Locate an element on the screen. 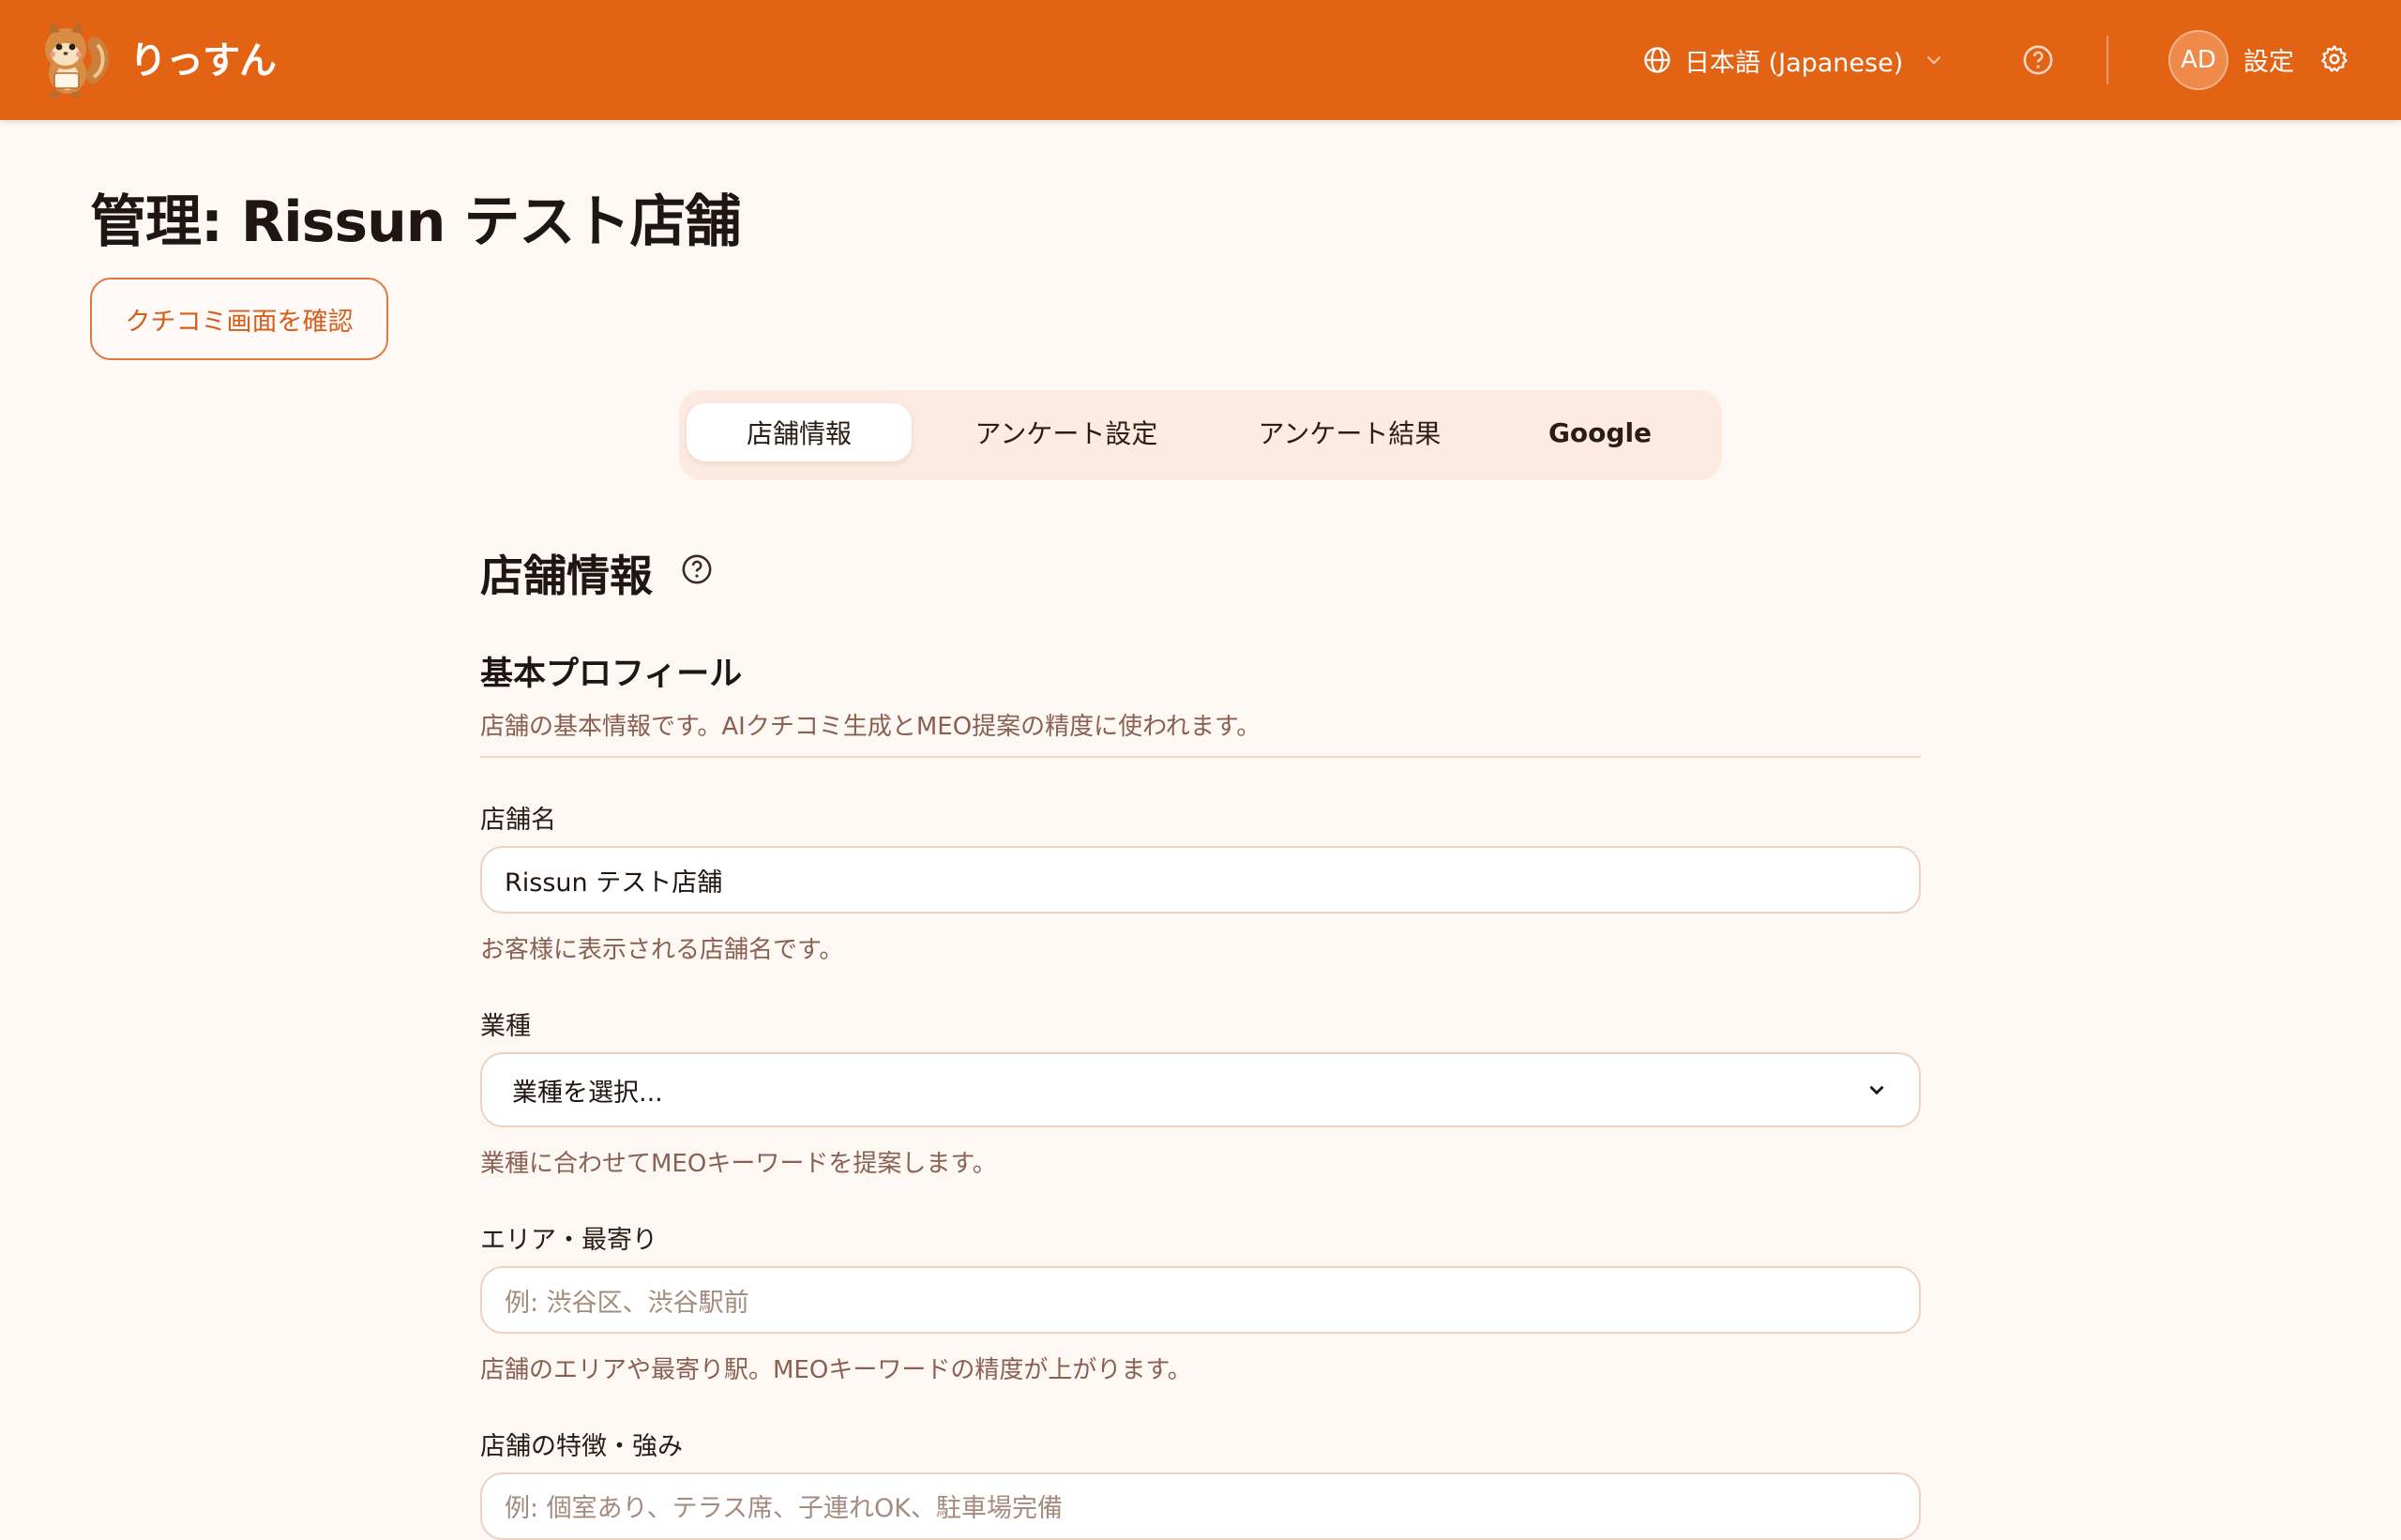 This screenshot has height=1540, width=2401. settings-link: 設定 is located at coordinates (2268, 59).